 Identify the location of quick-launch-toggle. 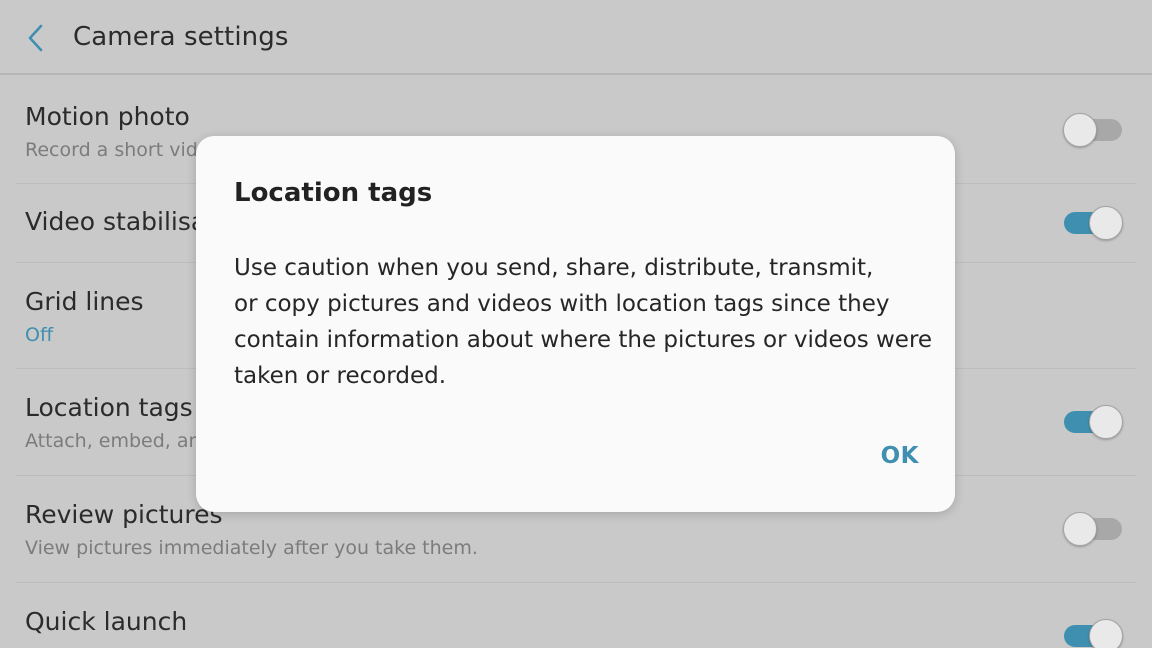
(1093, 633).